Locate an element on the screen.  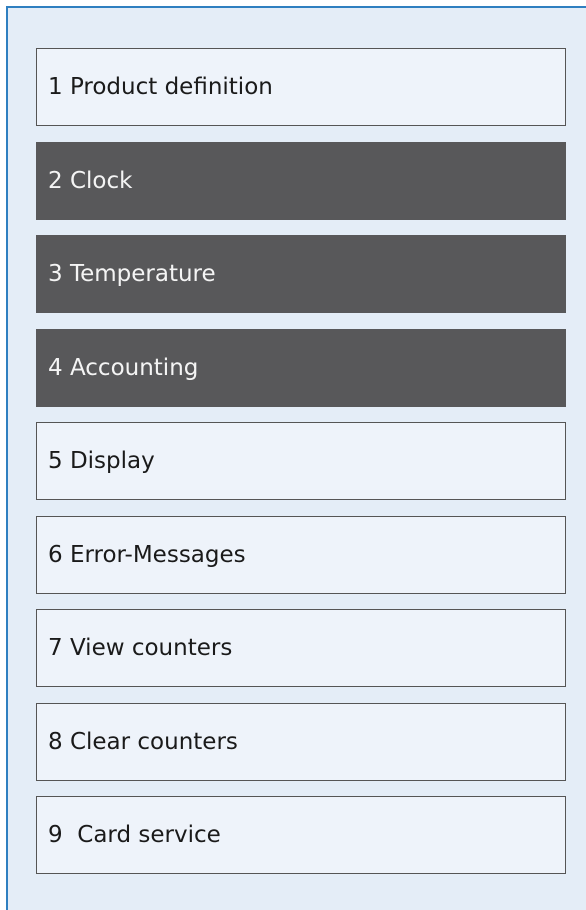
menu-item-label: 5 Display is located at coordinates (101, 461).